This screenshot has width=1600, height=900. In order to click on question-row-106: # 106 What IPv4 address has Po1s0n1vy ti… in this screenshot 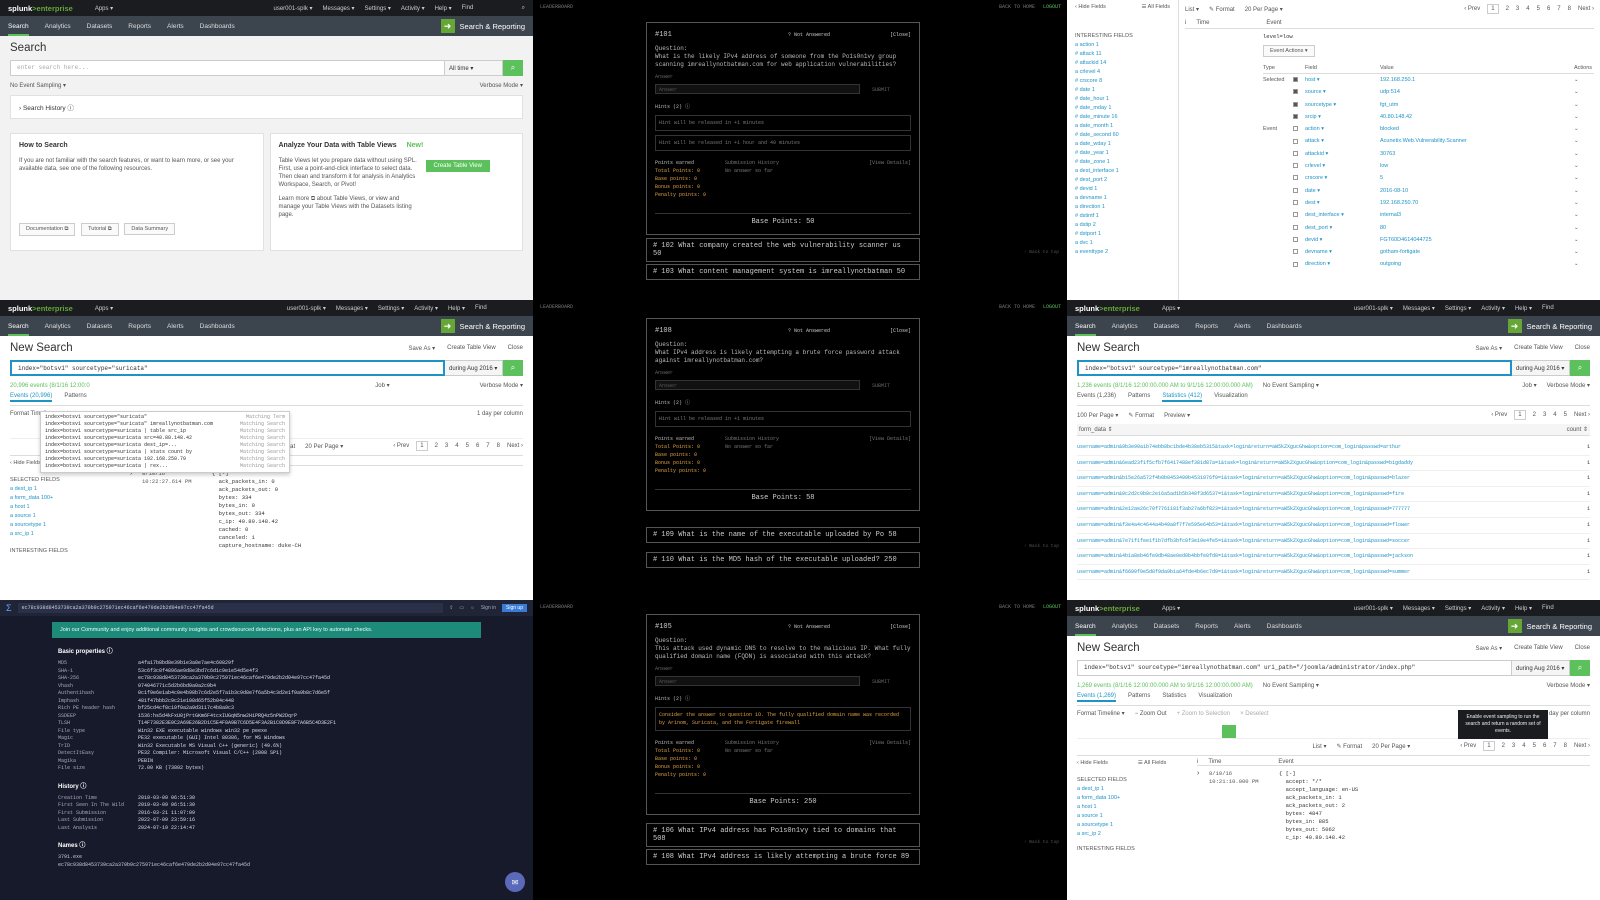, I will do `click(783, 835)`.